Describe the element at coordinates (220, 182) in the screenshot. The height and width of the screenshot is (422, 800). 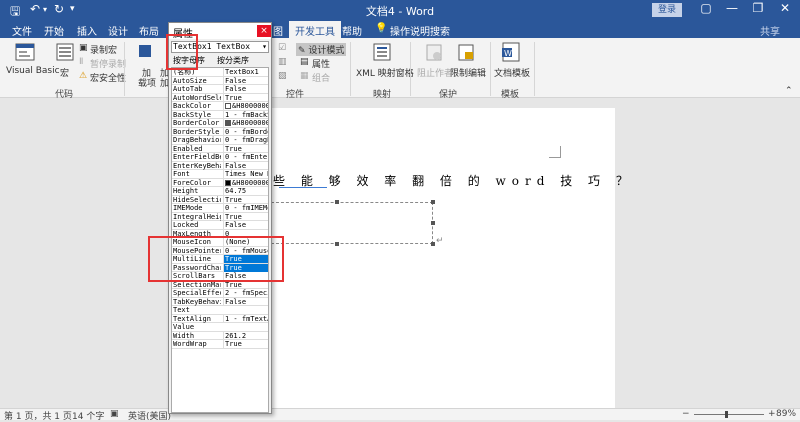
I see `property-row: ForeColor&H80000008` at that location.